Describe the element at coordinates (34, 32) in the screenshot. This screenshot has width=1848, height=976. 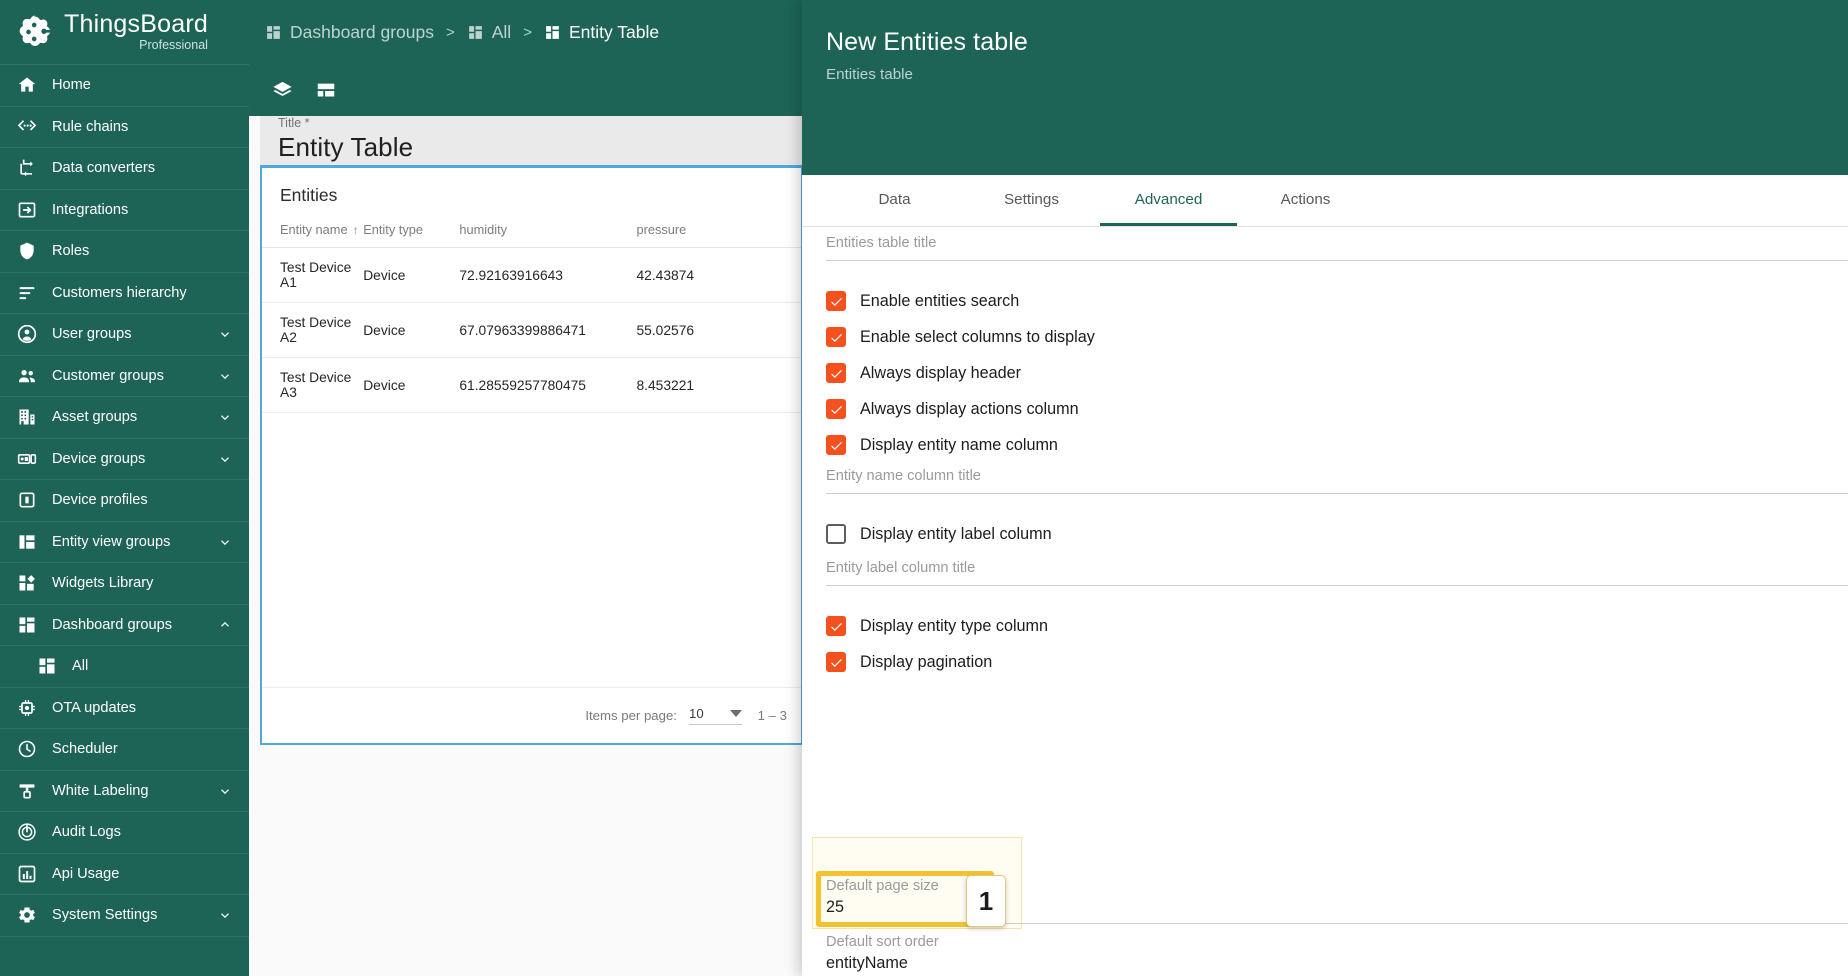
I see `thingsboard-logo-icon` at that location.